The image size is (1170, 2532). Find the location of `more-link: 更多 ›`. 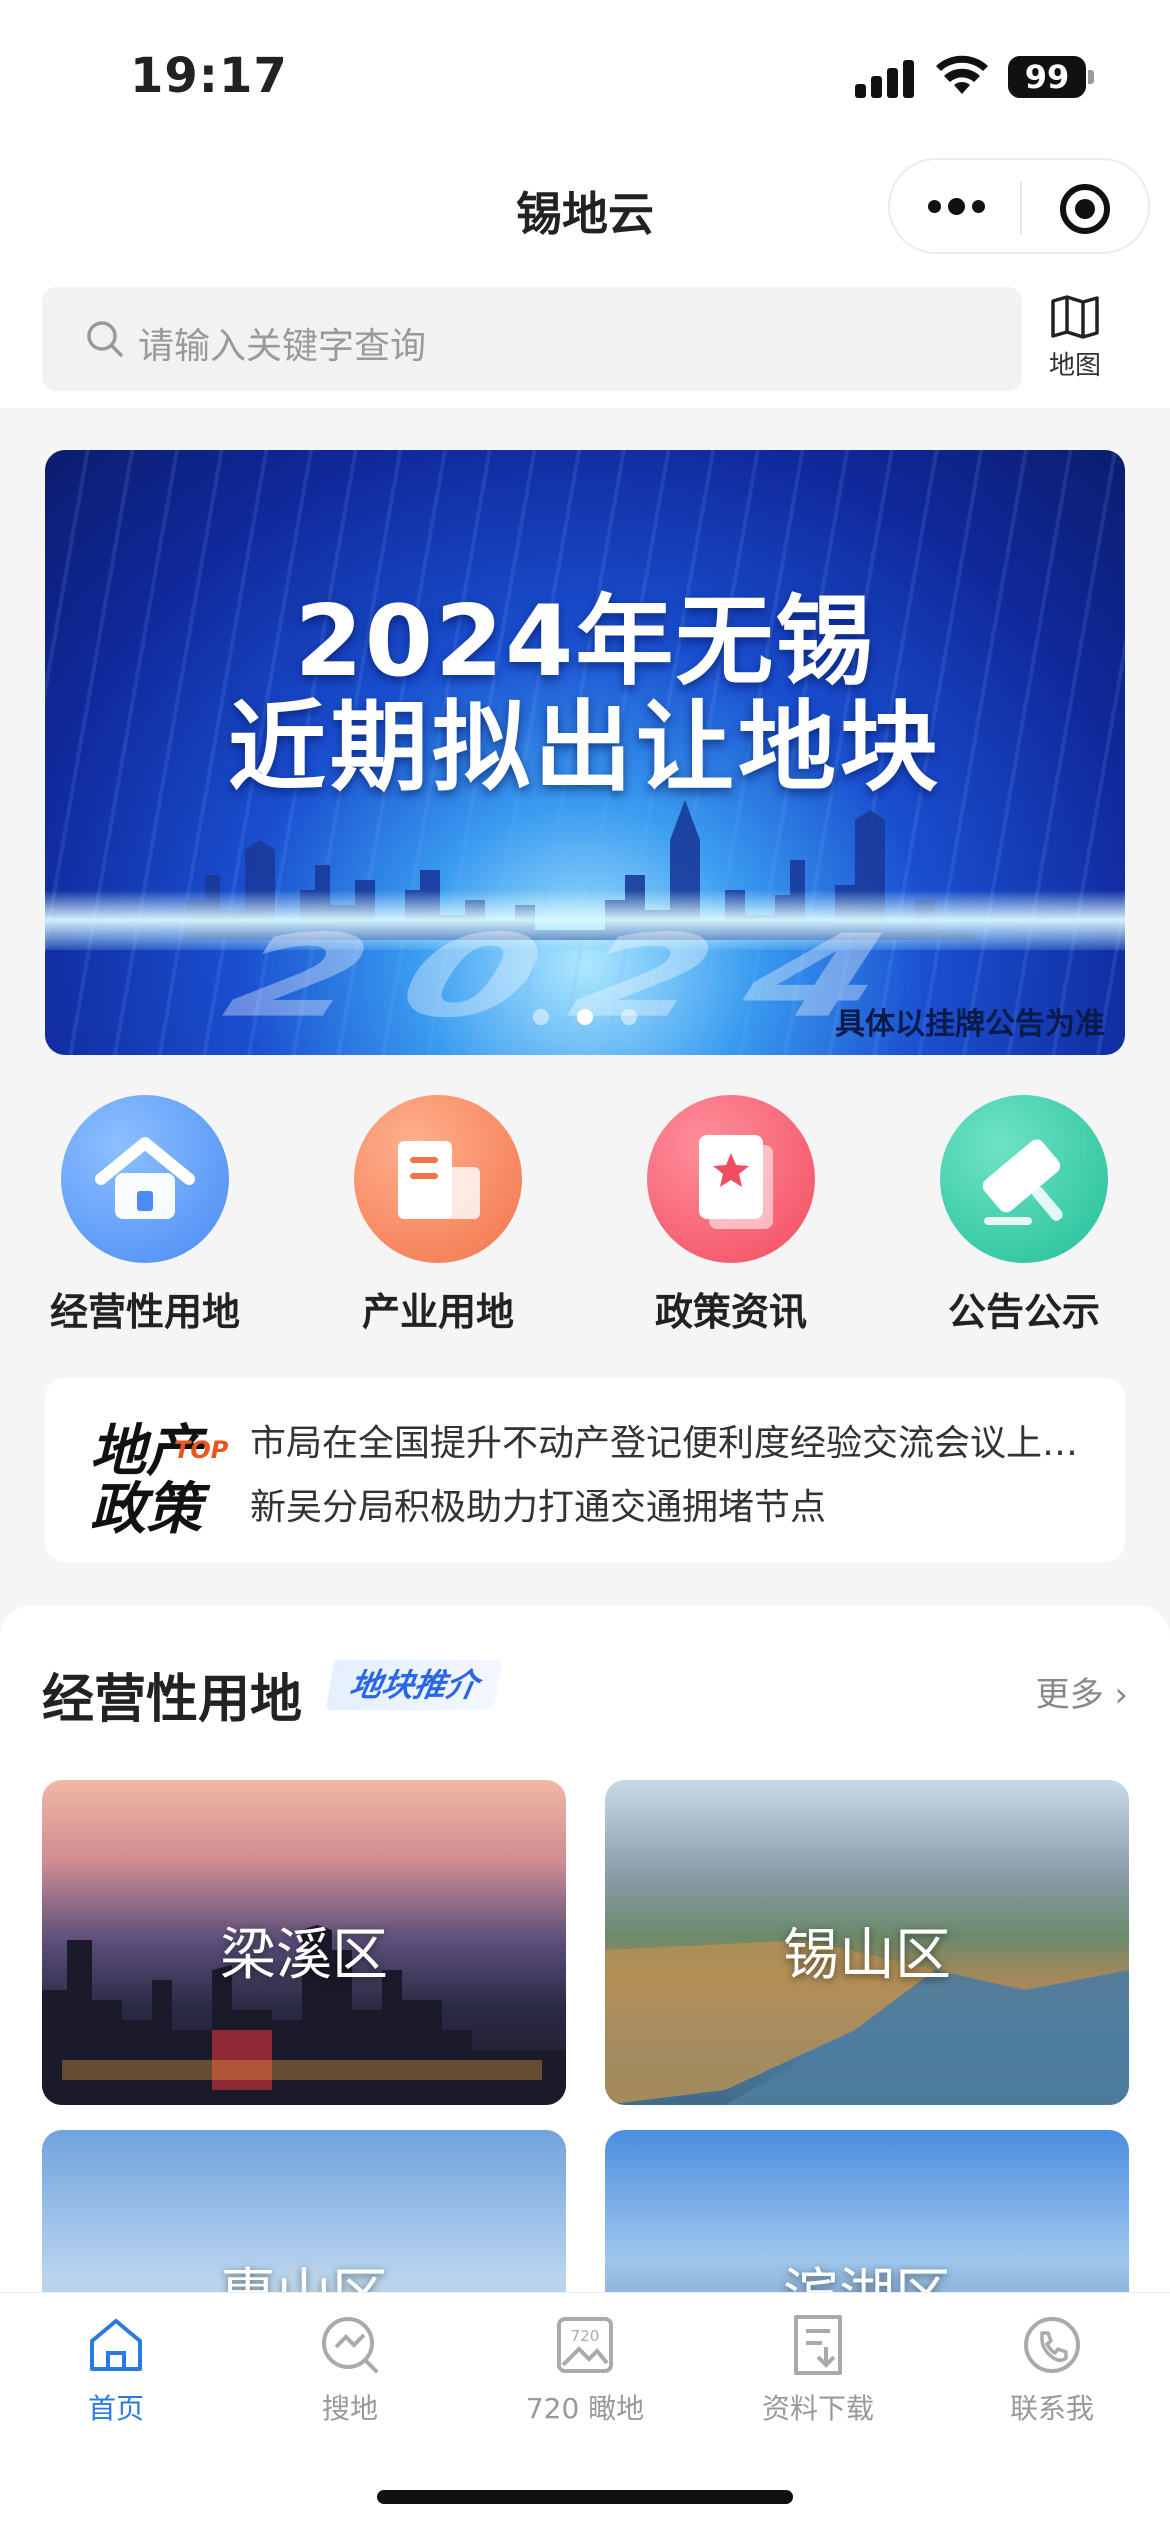

more-link: 更多 › is located at coordinates (1082, 1691).